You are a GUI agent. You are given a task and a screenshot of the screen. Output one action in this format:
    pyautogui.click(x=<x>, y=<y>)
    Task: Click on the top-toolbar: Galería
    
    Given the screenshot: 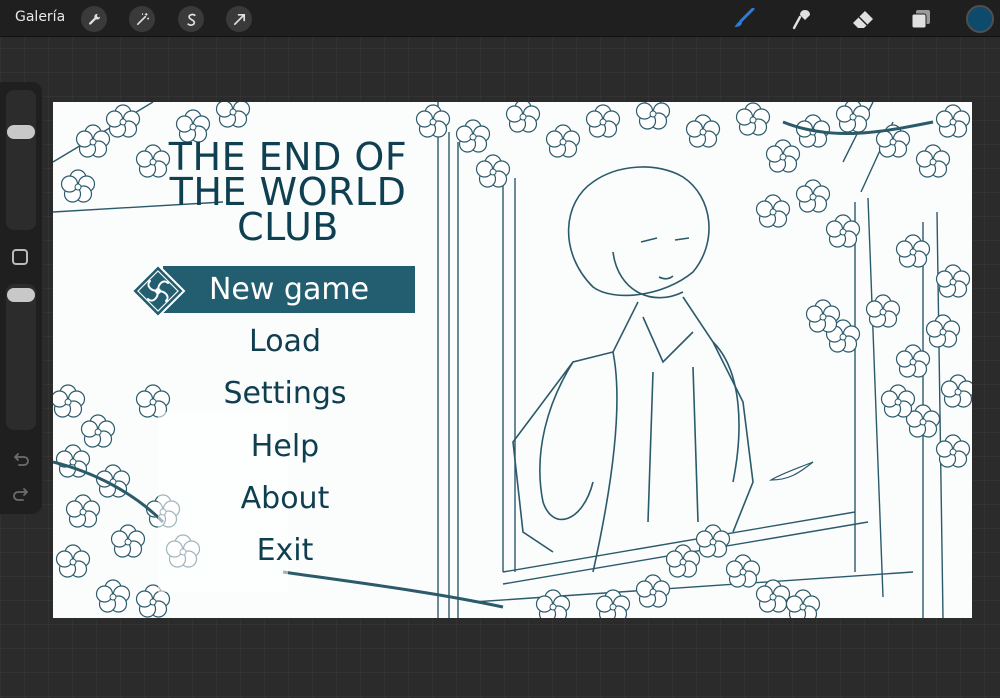 What is the action you would take?
    pyautogui.click(x=500, y=18)
    